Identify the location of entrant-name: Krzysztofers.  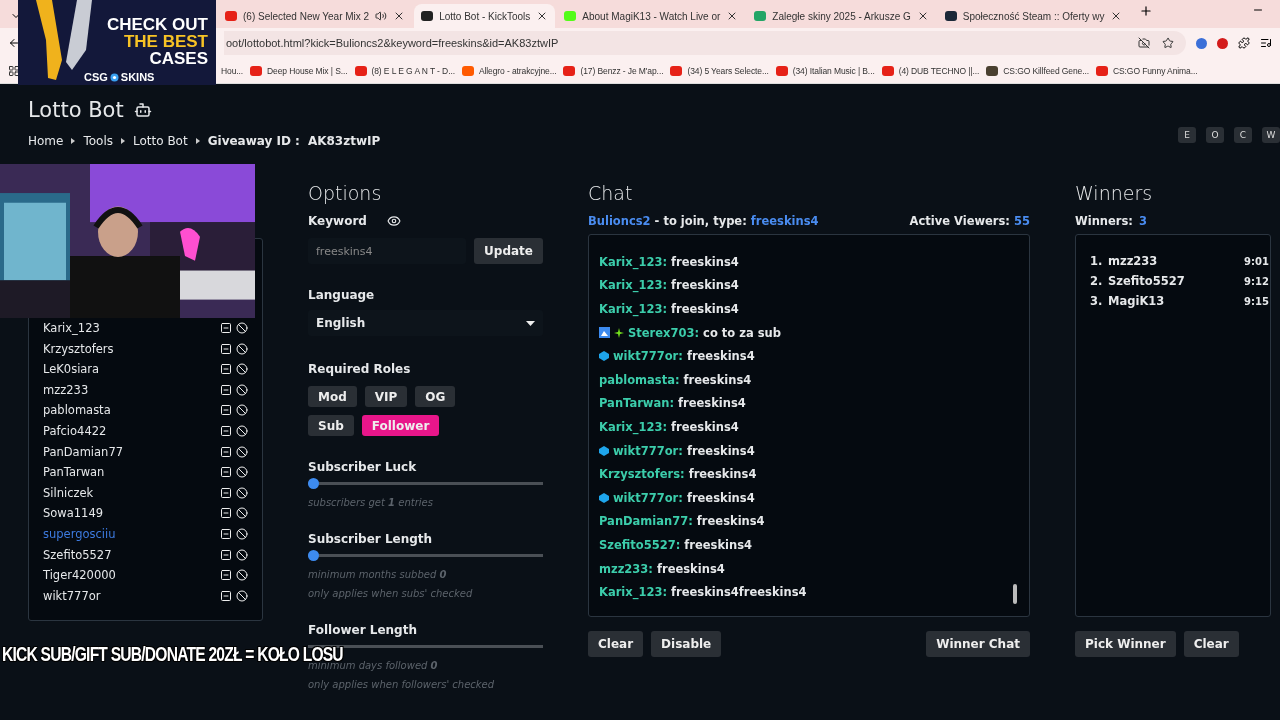
(79, 348).